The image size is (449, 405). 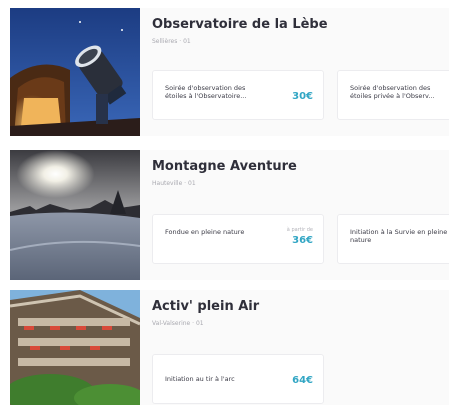 What do you see at coordinates (399, 236) in the screenshot?
I see `offer-title: Initiation à la Survie en pleine nature` at bounding box center [399, 236].